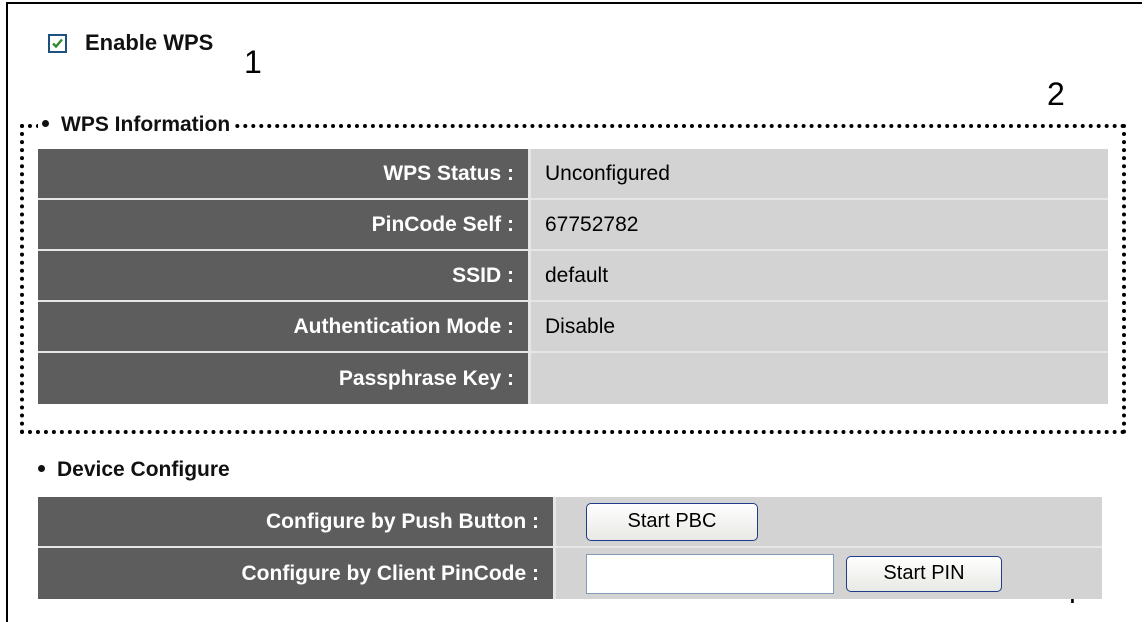  Describe the element at coordinates (819, 225) in the screenshot. I see `pincode-self-value: 67752782` at that location.